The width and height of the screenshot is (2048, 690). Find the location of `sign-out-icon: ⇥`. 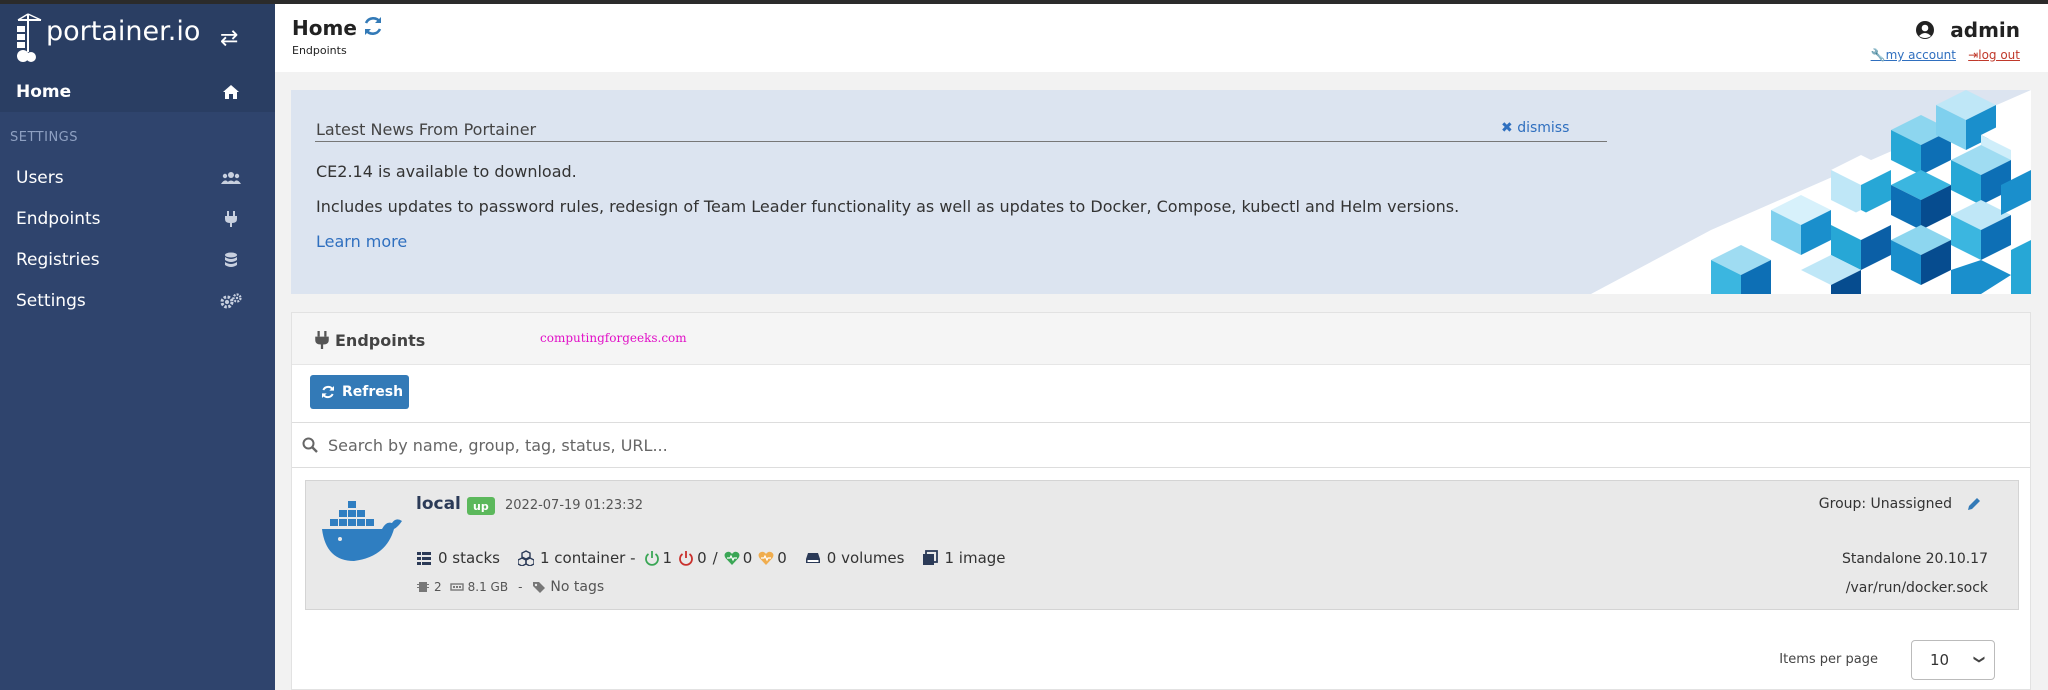

sign-out-icon: ⇥ is located at coordinates (1973, 55).